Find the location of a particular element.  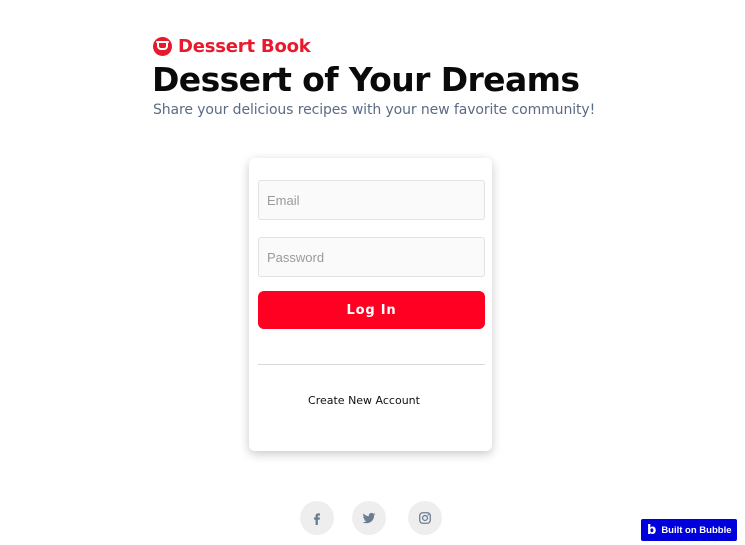

create-account-link: Create New Account is located at coordinates (364, 400).